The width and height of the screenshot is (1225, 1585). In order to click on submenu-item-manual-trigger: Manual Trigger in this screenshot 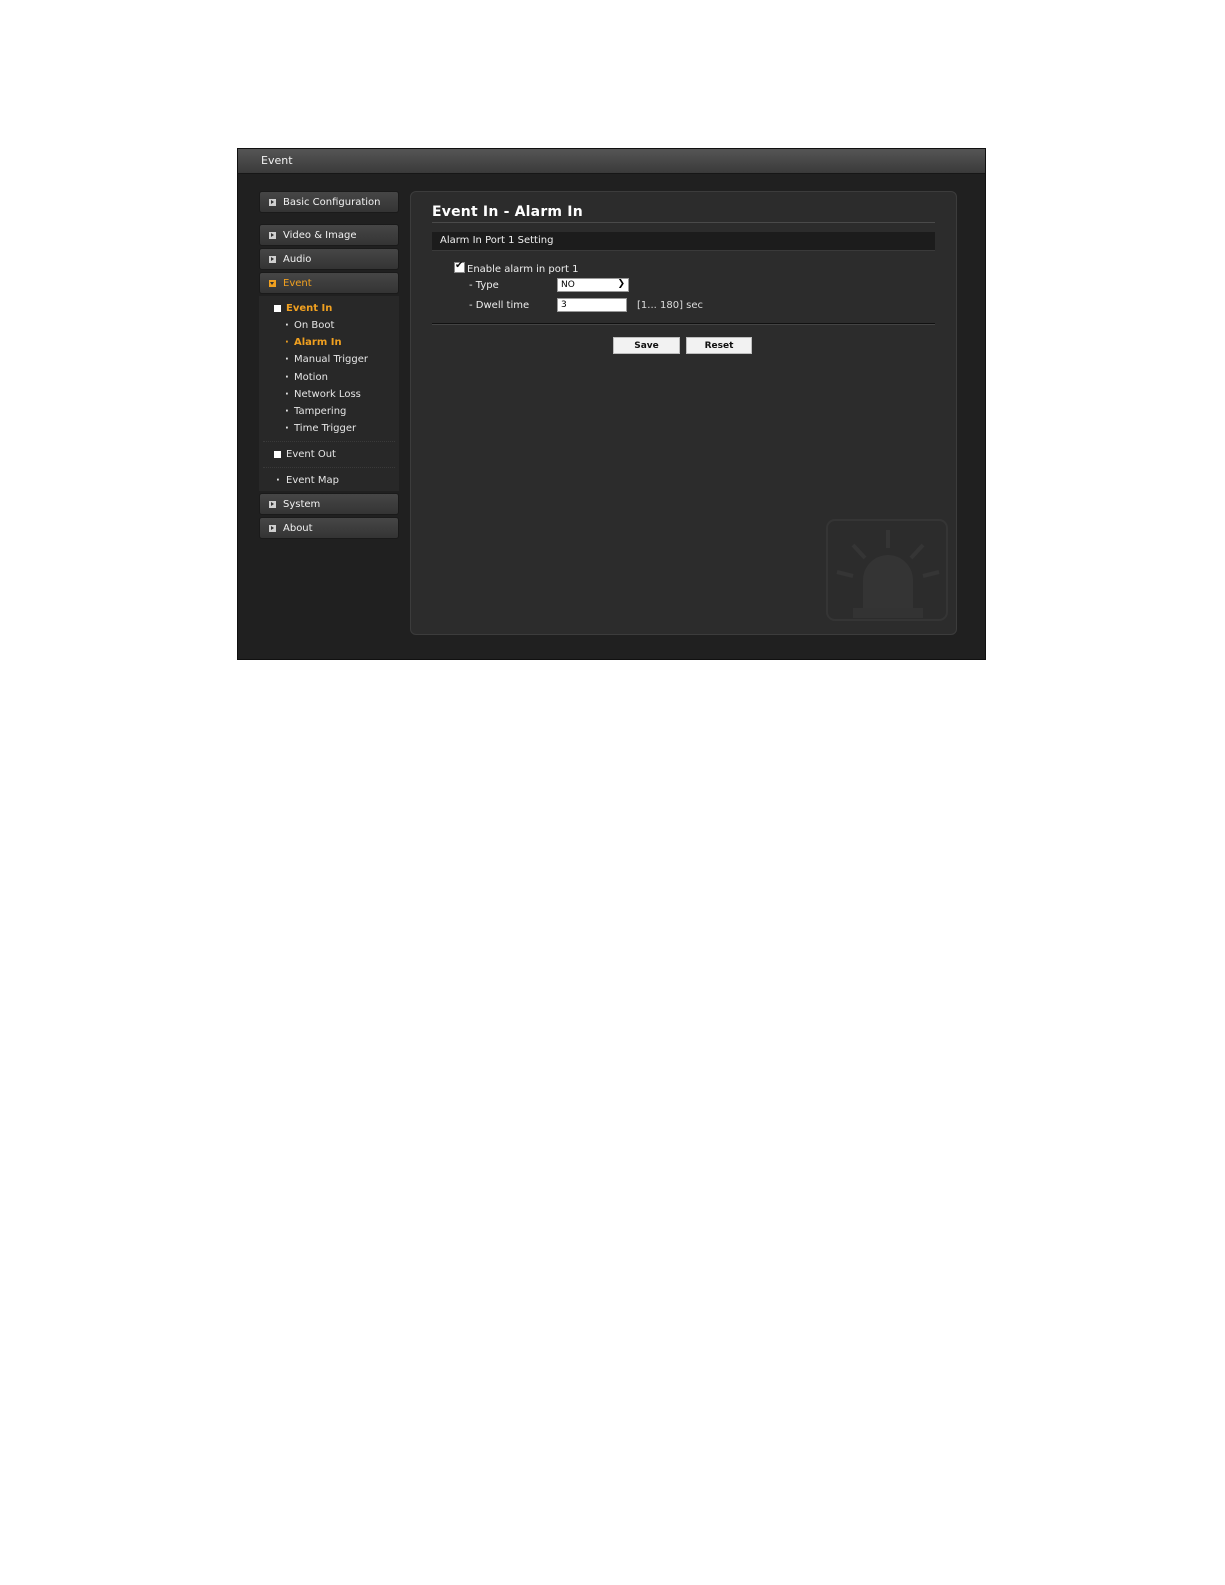, I will do `click(329, 359)`.